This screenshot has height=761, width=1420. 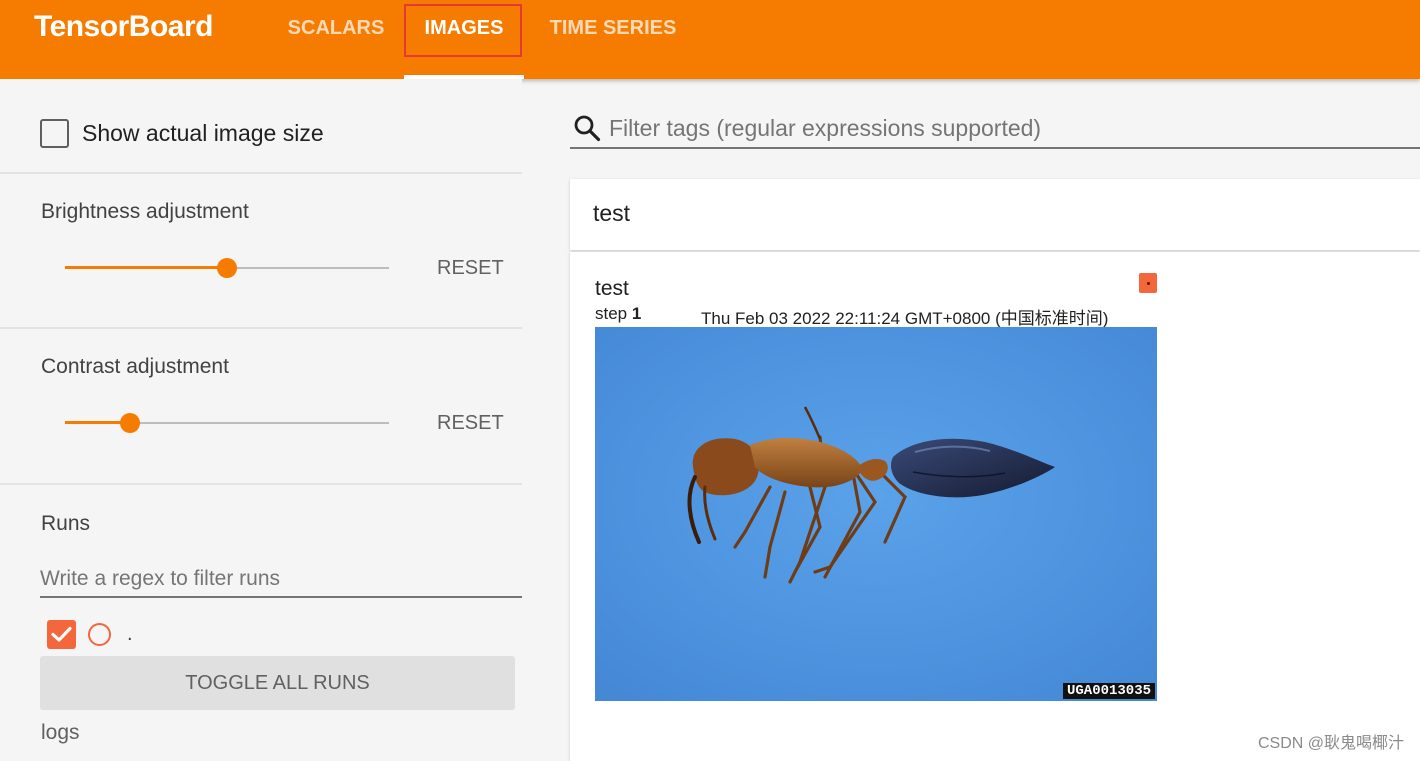 What do you see at coordinates (611, 313) in the screenshot?
I see `step-label: step` at bounding box center [611, 313].